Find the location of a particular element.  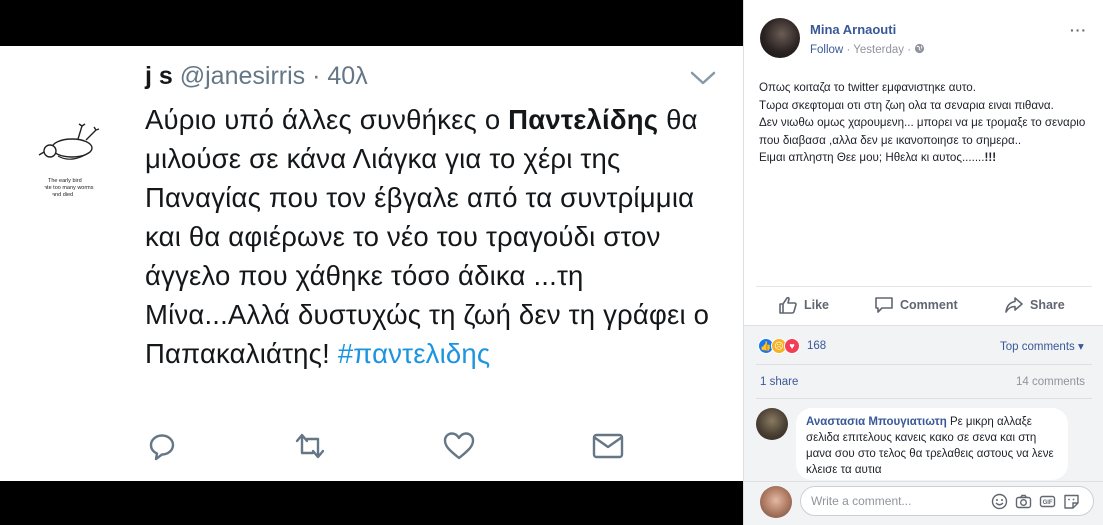

share-label: Share is located at coordinates (1047, 305).